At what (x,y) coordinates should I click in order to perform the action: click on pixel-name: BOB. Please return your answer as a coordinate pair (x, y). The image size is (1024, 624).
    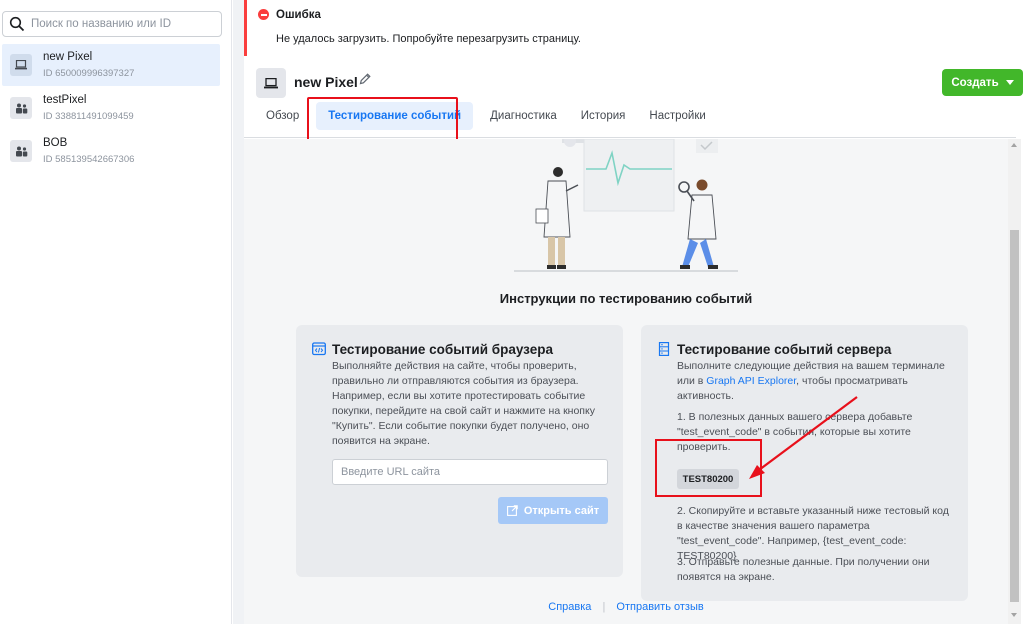
    Looking at the image, I should click on (55, 142).